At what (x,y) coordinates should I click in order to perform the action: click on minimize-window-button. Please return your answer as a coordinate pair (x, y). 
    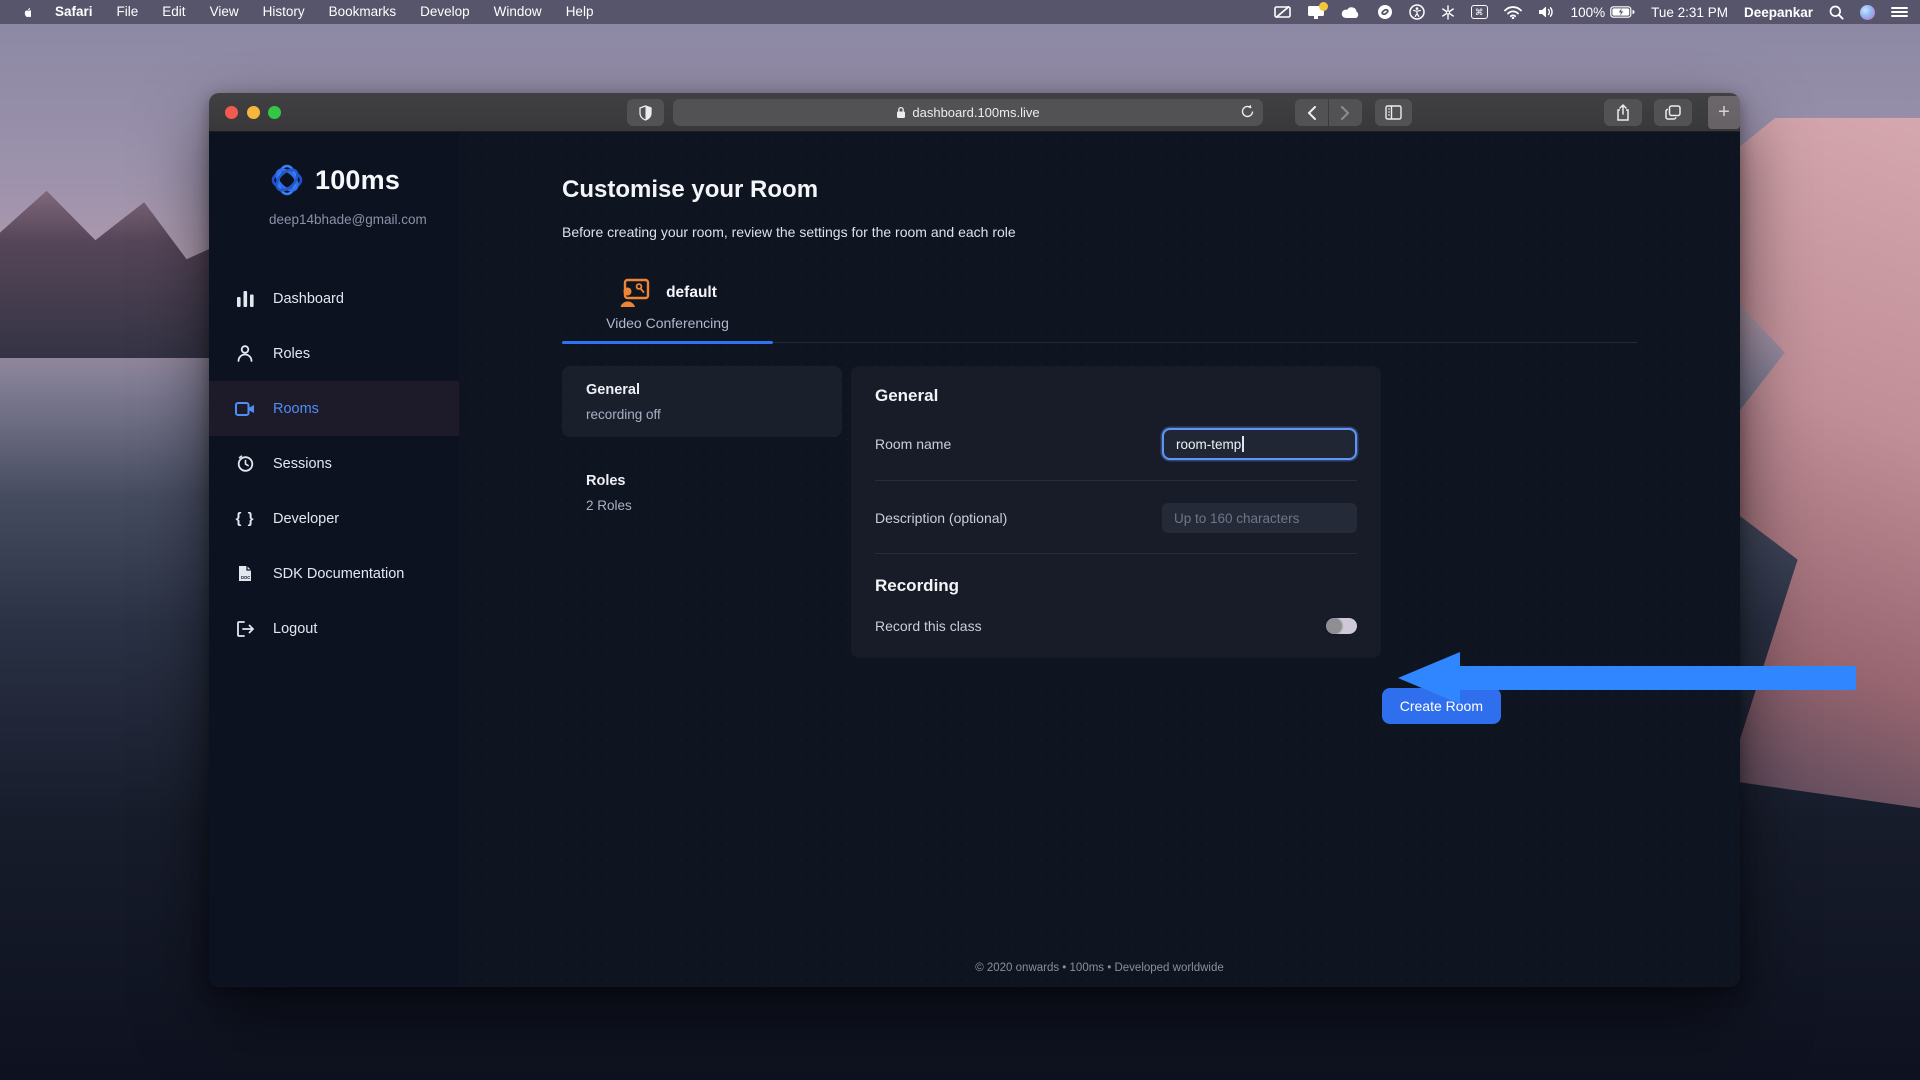
    Looking at the image, I should click on (253, 112).